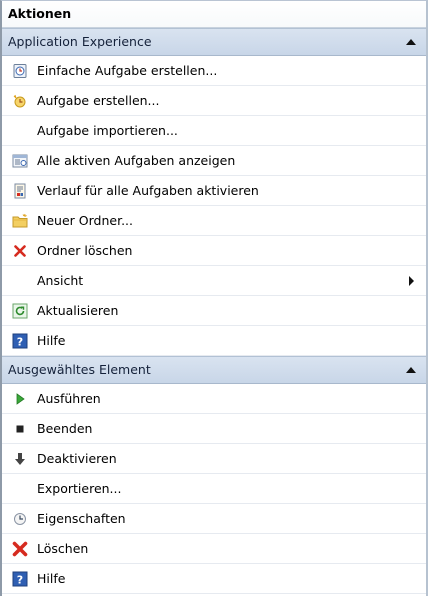 Image resolution: width=428 pixels, height=596 pixels. Describe the element at coordinates (63, 548) in the screenshot. I see `action-label: Löschen` at that location.